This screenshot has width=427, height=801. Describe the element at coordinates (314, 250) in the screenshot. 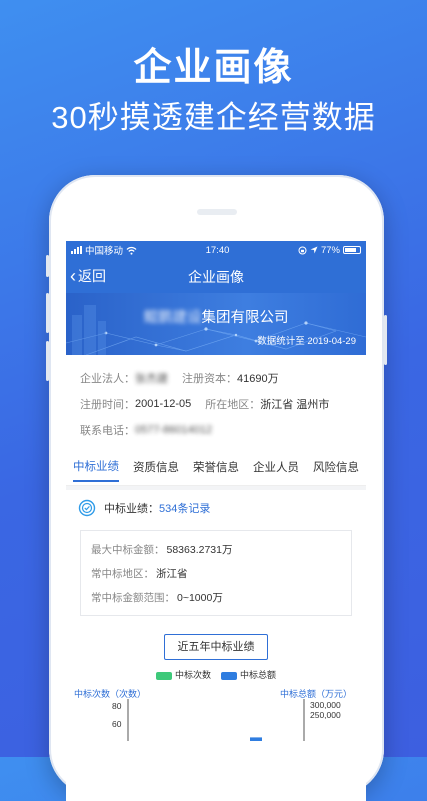

I see `location-icon` at that location.